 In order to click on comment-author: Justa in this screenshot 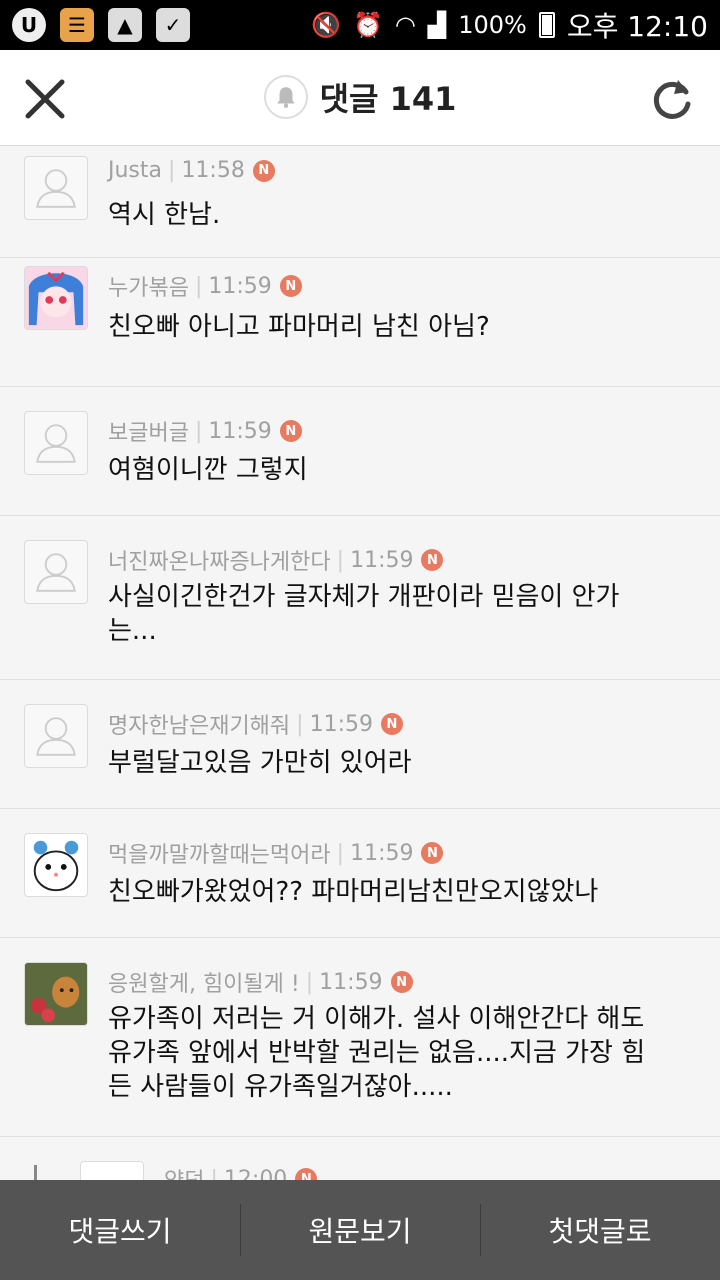, I will do `click(135, 170)`.